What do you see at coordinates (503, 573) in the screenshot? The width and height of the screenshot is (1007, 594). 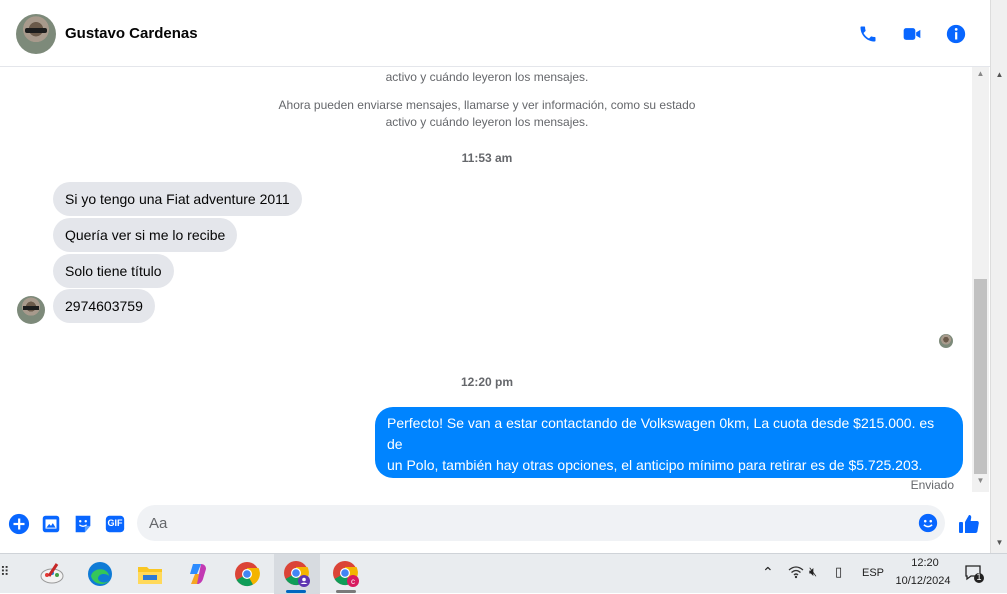 I see `windows-taskbar: ⠿ c ⌃ 🔇︎ ▯ ESP 12:20 10/12/2024 1` at bounding box center [503, 573].